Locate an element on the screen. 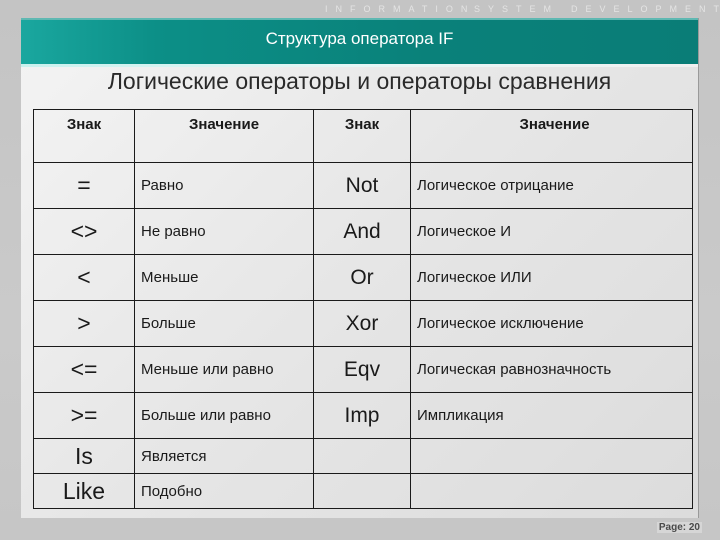 This screenshot has height=540, width=720. table-row: < Меньше Or Логическое ИЛИ is located at coordinates (363, 277).